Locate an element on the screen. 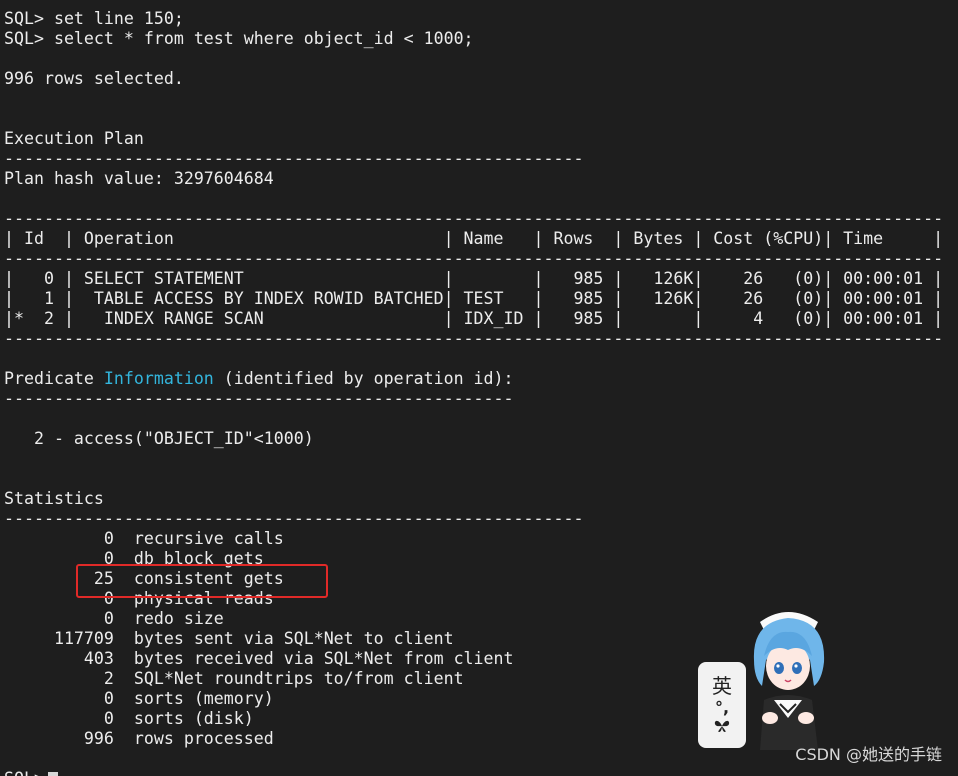 The height and width of the screenshot is (776, 958). predicate-suffix: (identified by operation id): is located at coordinates (363, 378).